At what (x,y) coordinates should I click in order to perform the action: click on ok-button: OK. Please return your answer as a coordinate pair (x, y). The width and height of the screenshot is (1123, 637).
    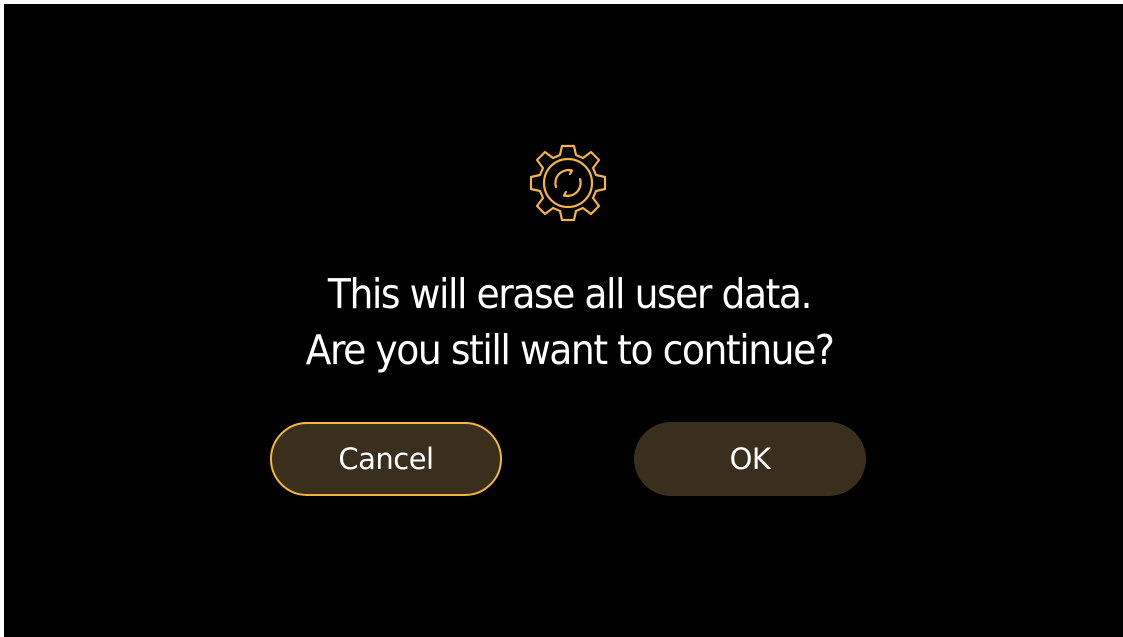
    Looking at the image, I should click on (750, 459).